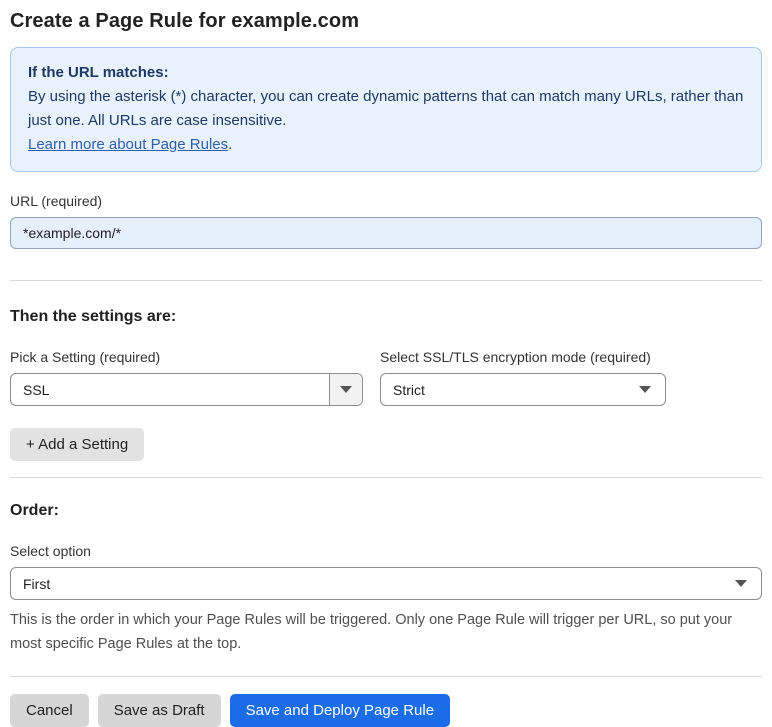  What do you see at coordinates (523, 389) in the screenshot?
I see `ssl-mode-select: Strict` at bounding box center [523, 389].